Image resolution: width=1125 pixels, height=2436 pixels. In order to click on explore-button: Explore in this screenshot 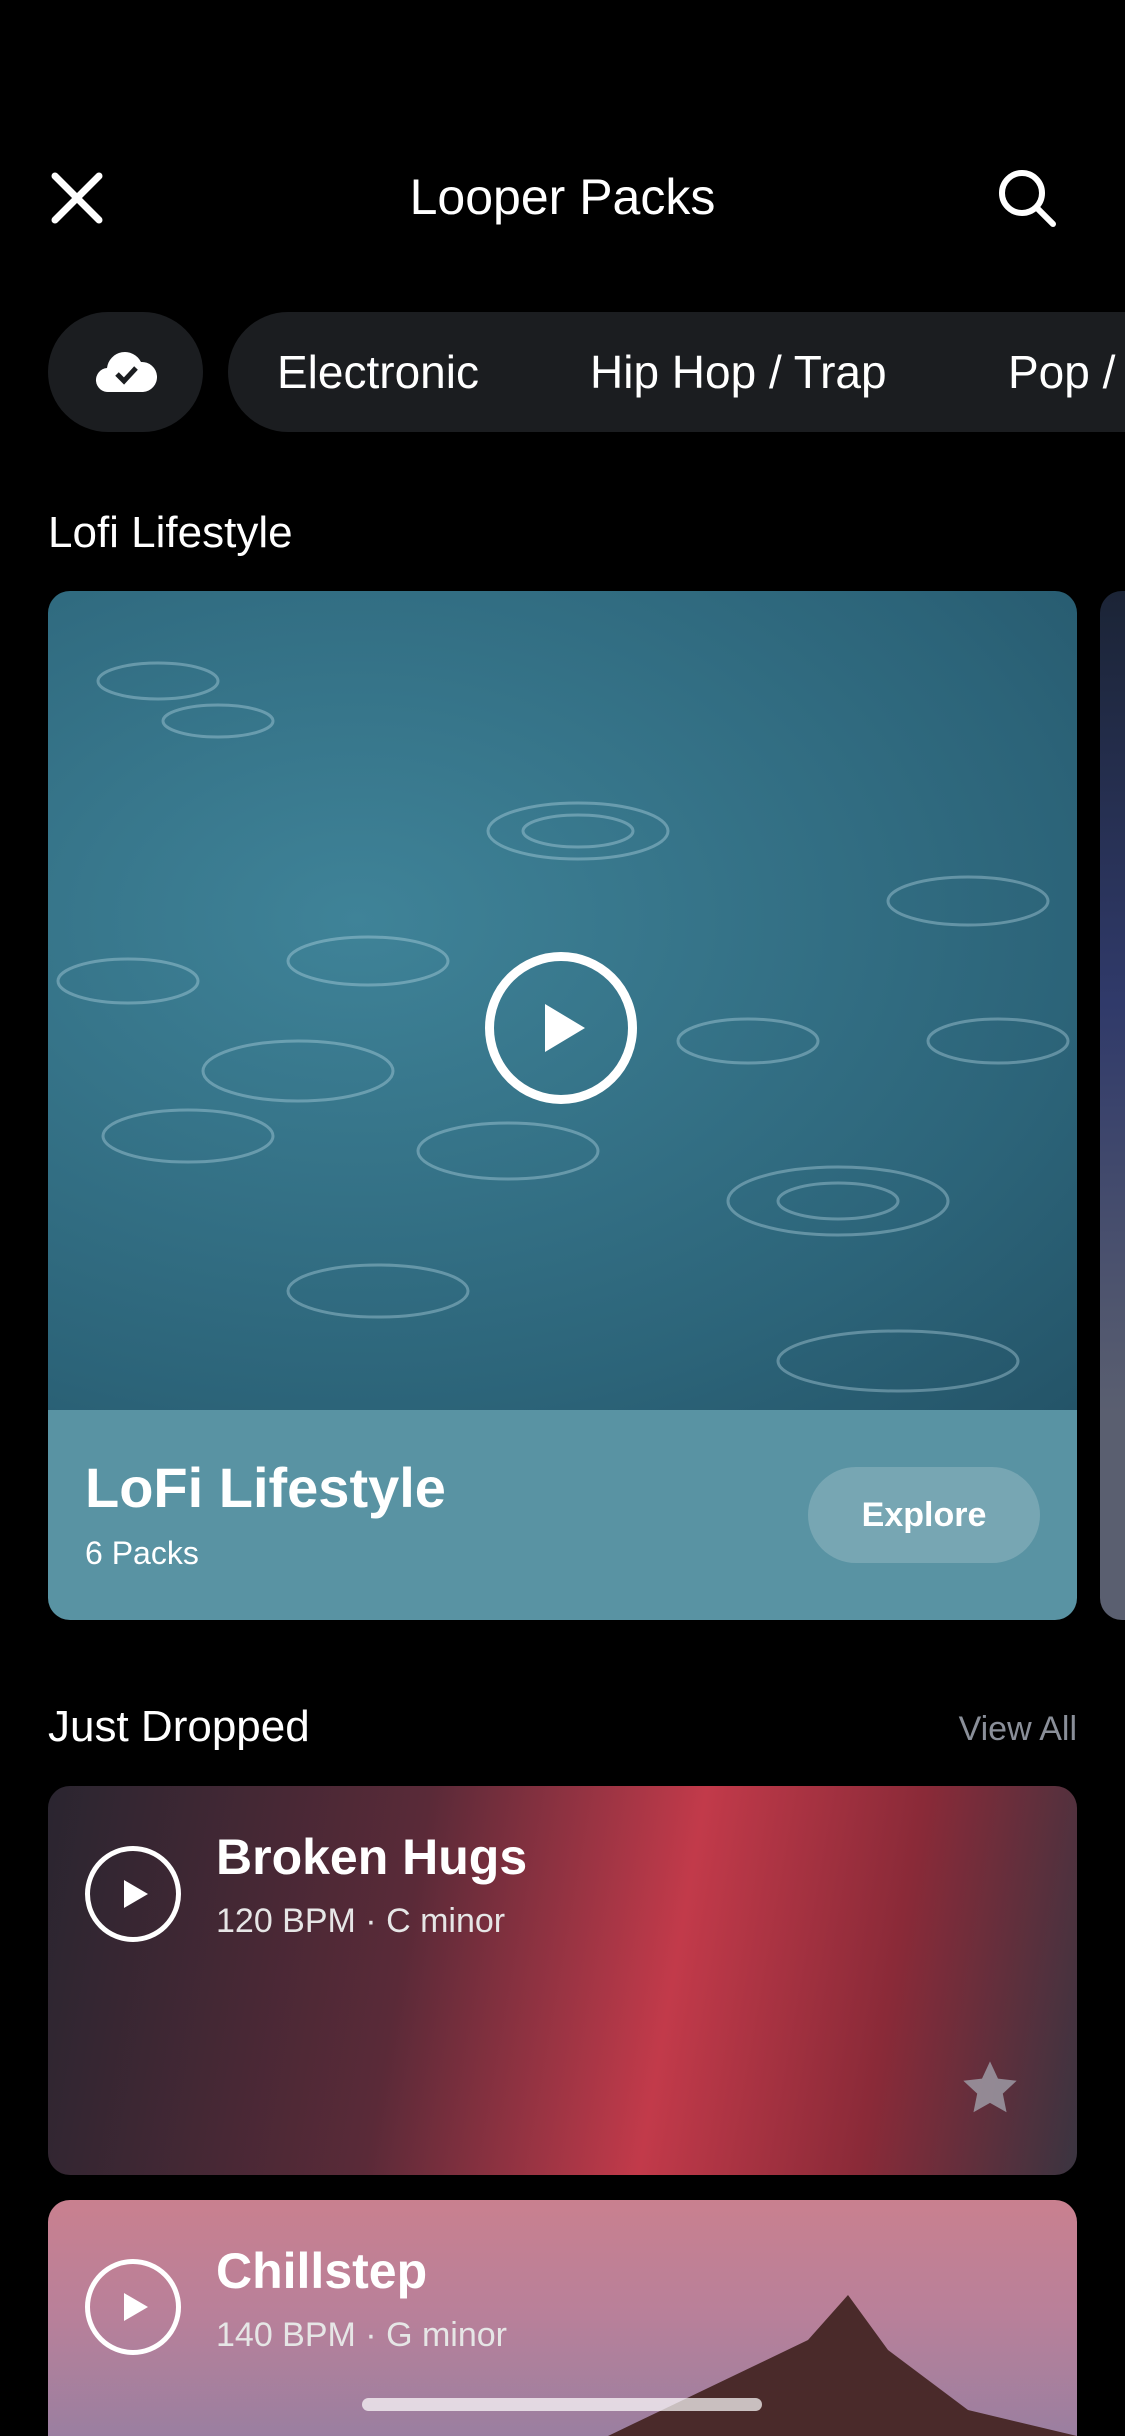, I will do `click(924, 1515)`.